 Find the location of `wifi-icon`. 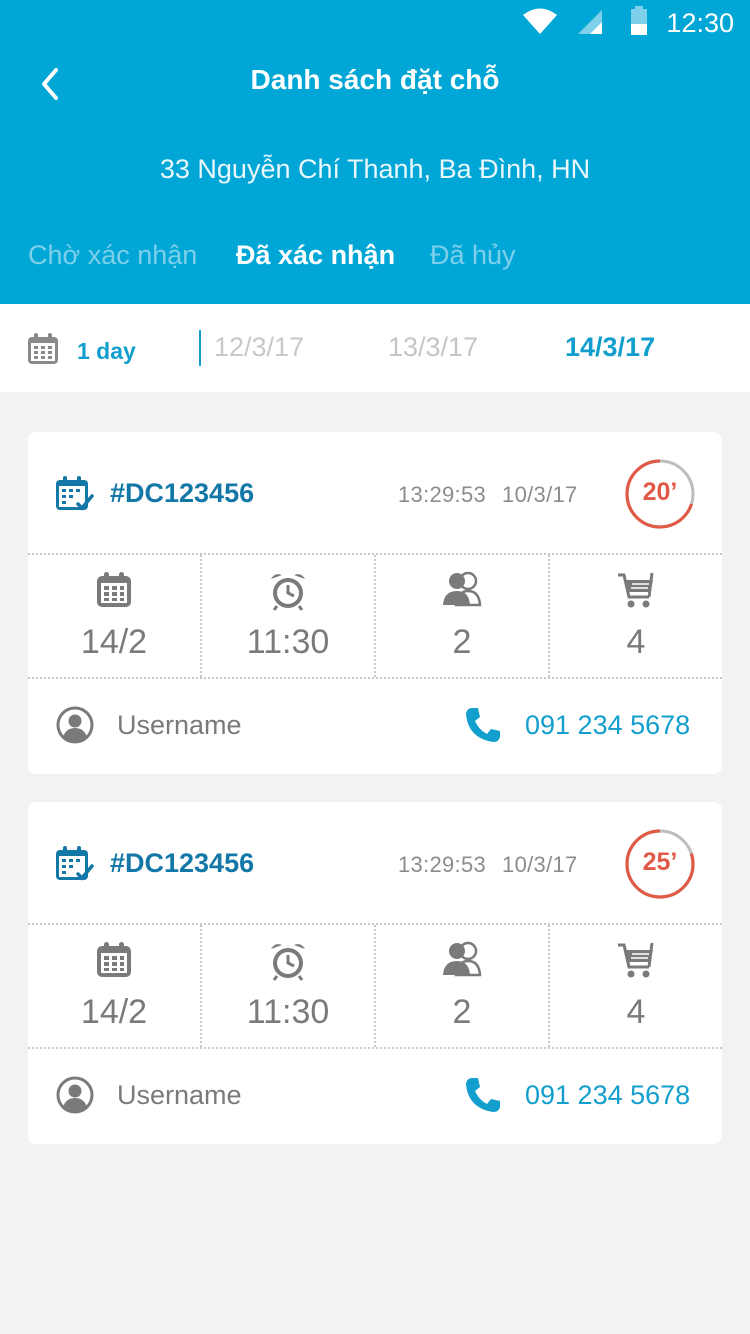

wifi-icon is located at coordinates (540, 21).